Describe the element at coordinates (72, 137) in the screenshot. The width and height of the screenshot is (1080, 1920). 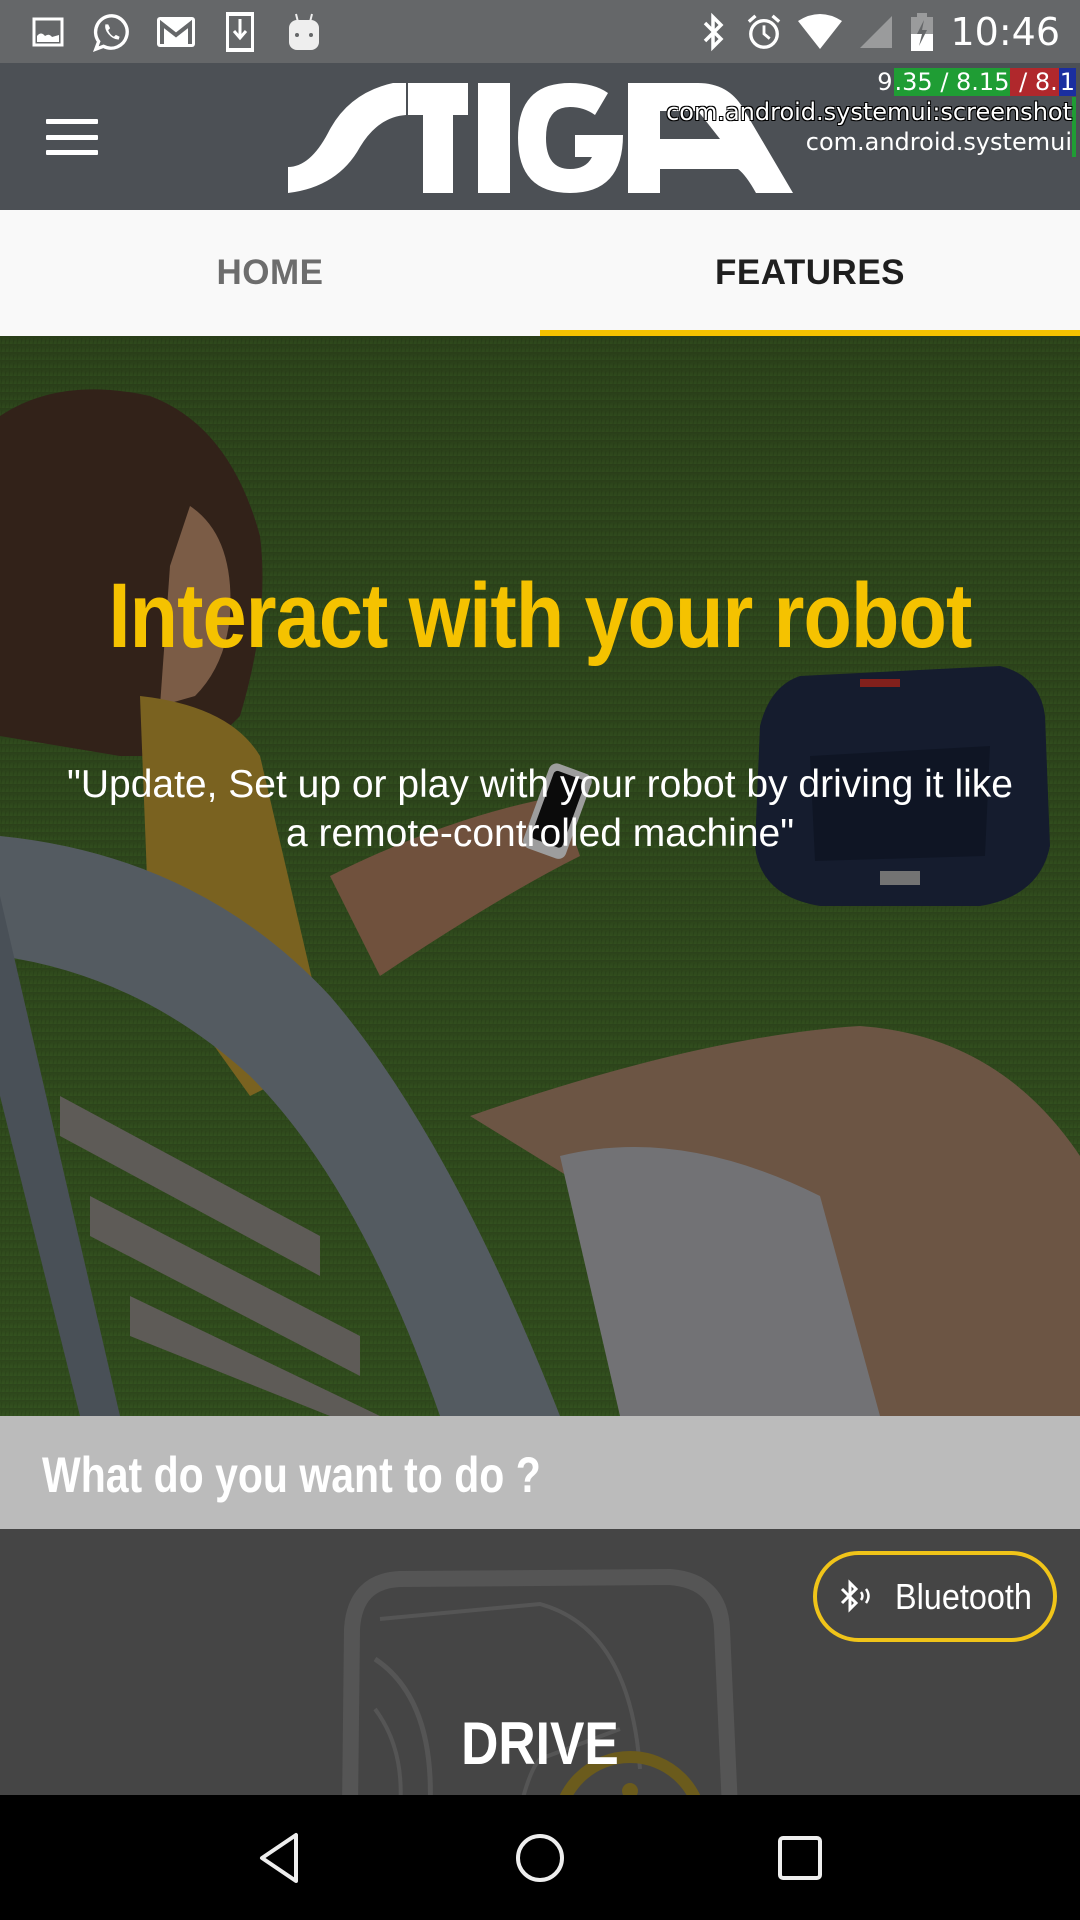
I see `hamburger-menu-icon` at that location.